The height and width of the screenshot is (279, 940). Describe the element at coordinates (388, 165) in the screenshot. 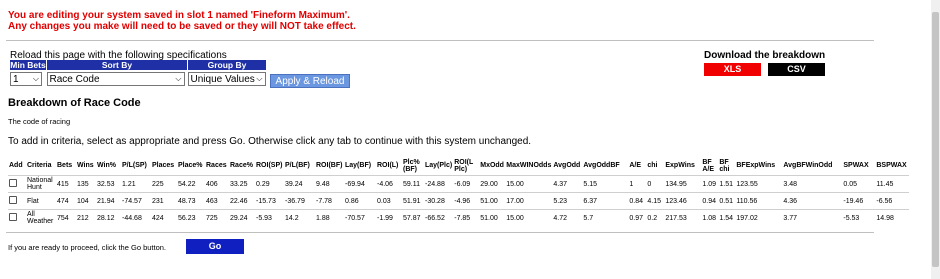

I see `column-header: ROI(L)` at that location.